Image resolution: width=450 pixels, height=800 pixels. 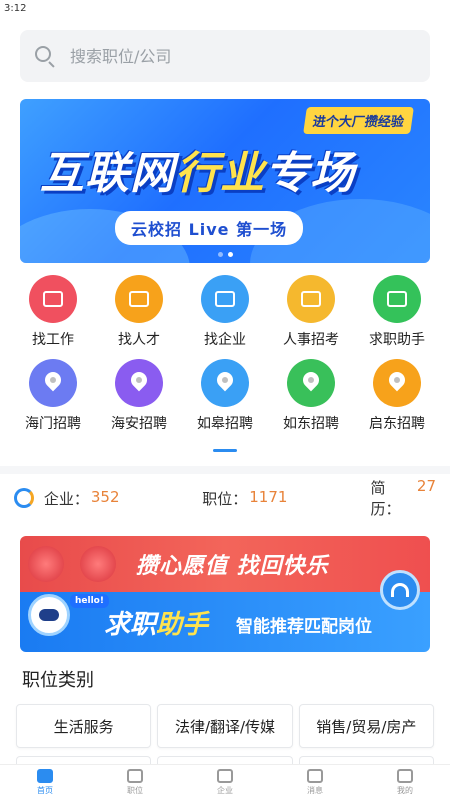 I want to click on ad-bottom-title: 求职助手, so click(x=156, y=622).